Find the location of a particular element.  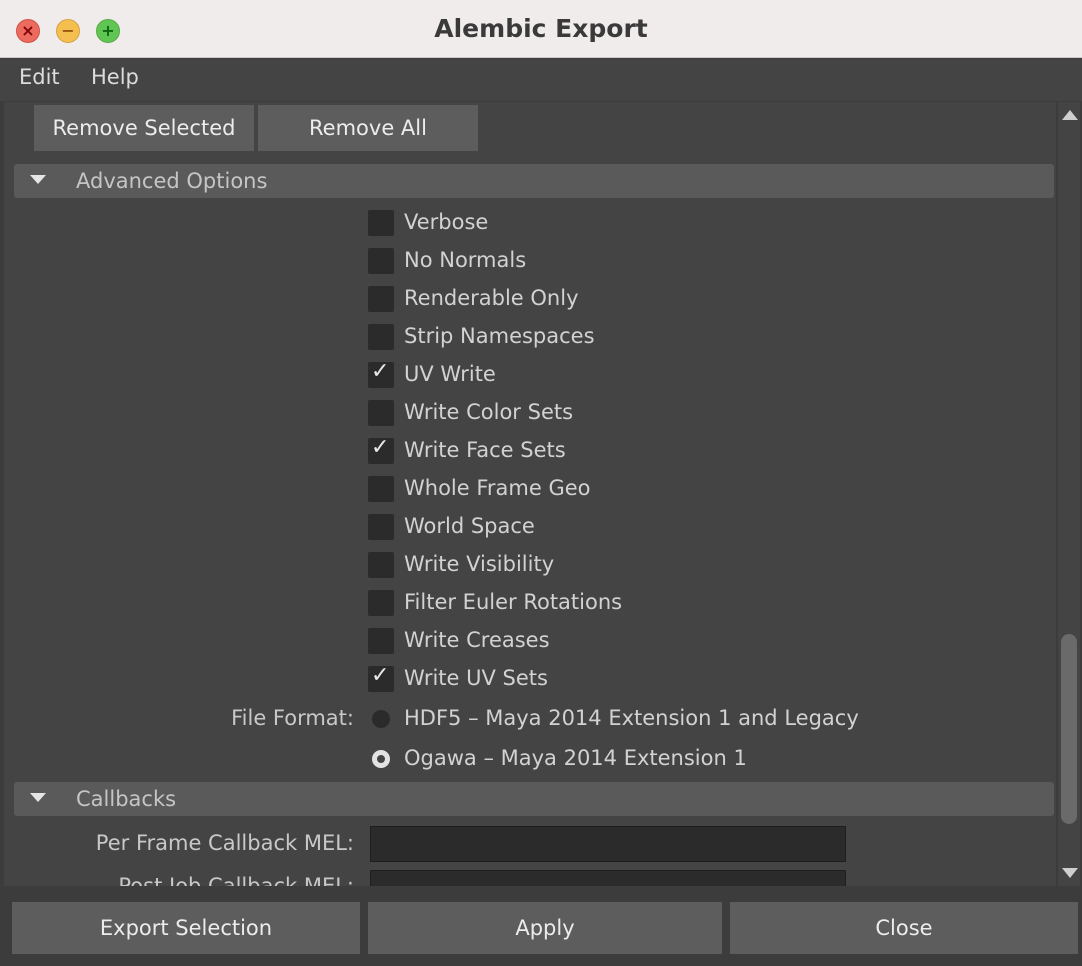

option-label: Write Face Sets is located at coordinates (485, 450).